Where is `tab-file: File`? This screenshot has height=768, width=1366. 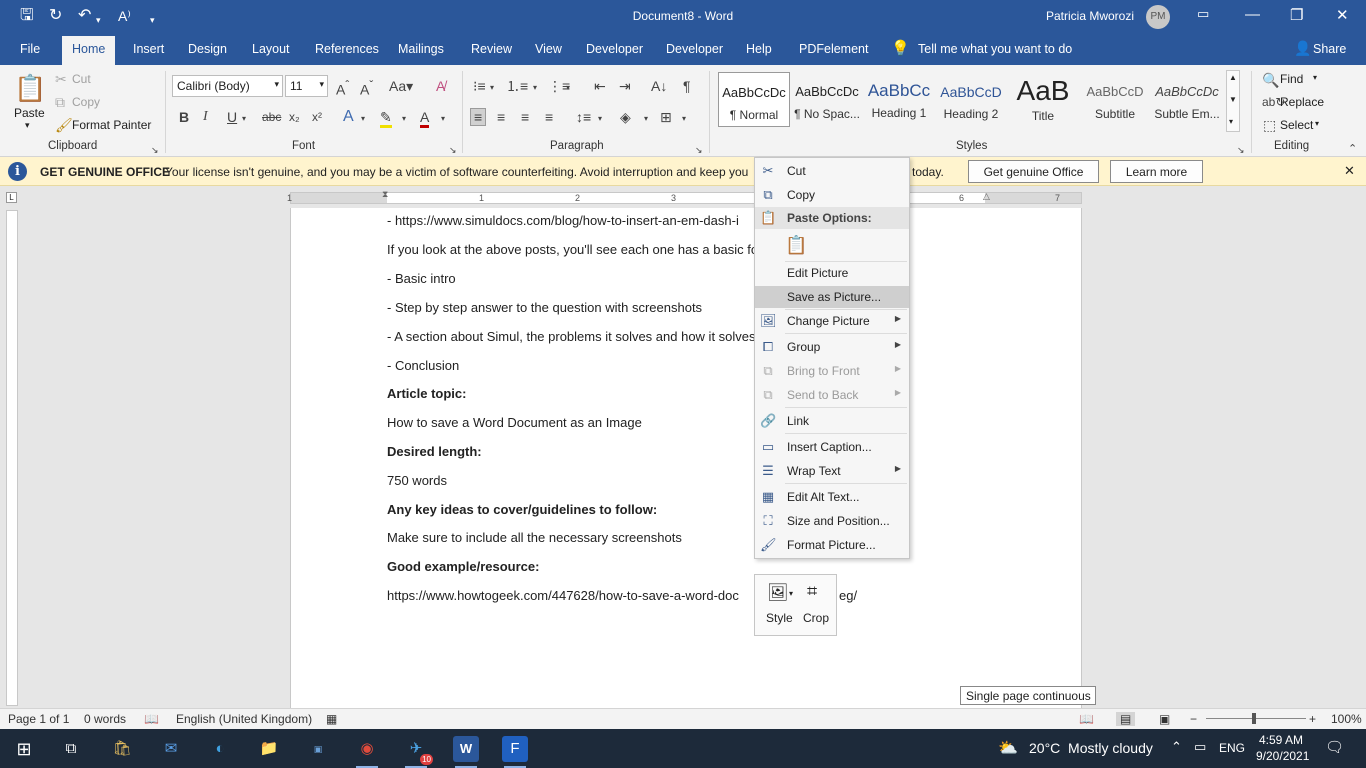 tab-file: File is located at coordinates (30, 49).